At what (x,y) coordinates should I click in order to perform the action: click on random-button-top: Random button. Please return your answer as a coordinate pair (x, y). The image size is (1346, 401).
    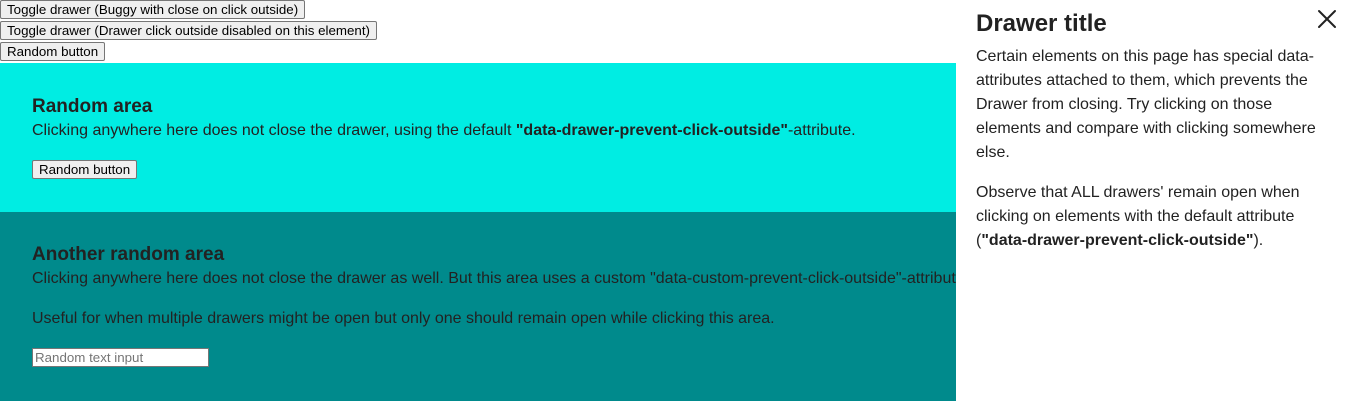
    Looking at the image, I should click on (53, 51).